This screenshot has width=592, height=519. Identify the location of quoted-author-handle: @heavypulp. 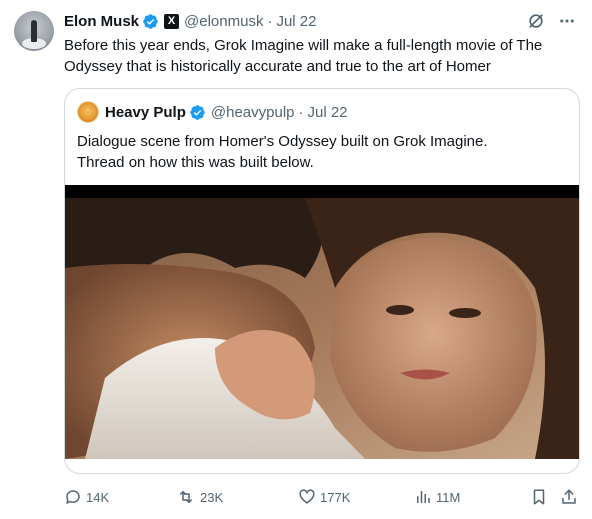
(253, 112).